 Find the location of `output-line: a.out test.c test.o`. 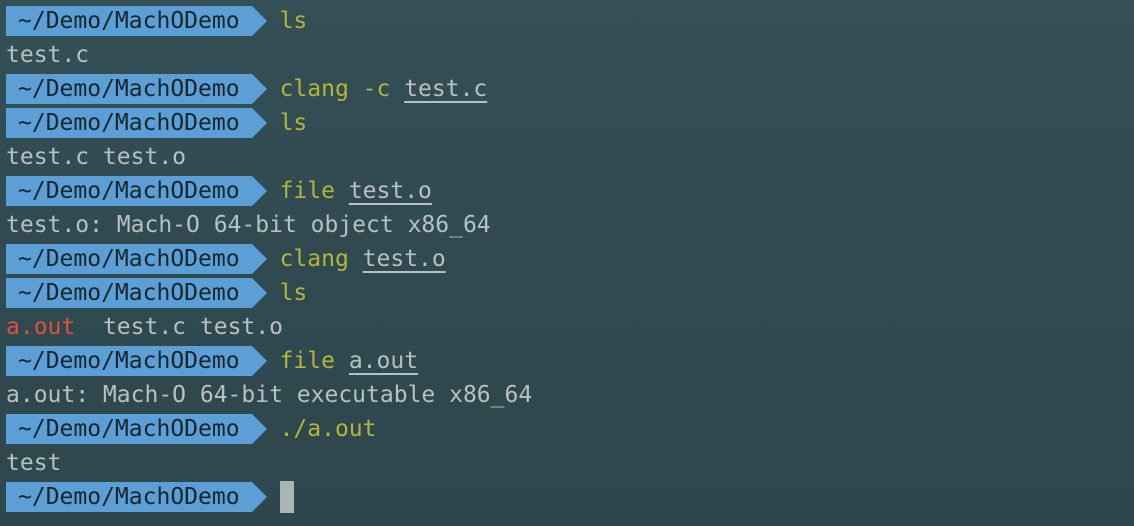

output-line: a.out test.c test.o is located at coordinates (144, 327).